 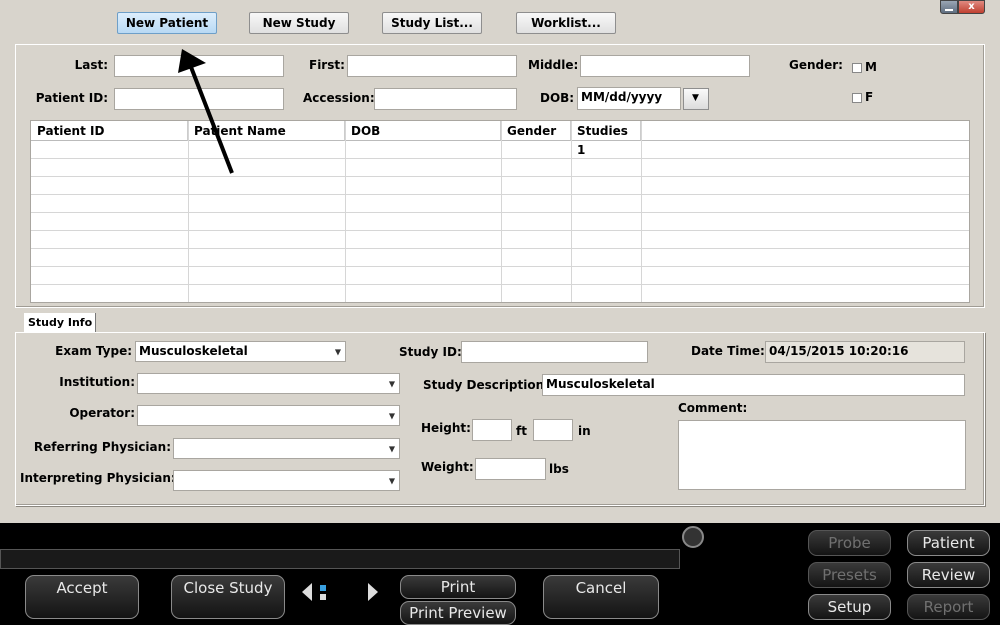 I want to click on accession-label: Accession:, so click(x=339, y=98).